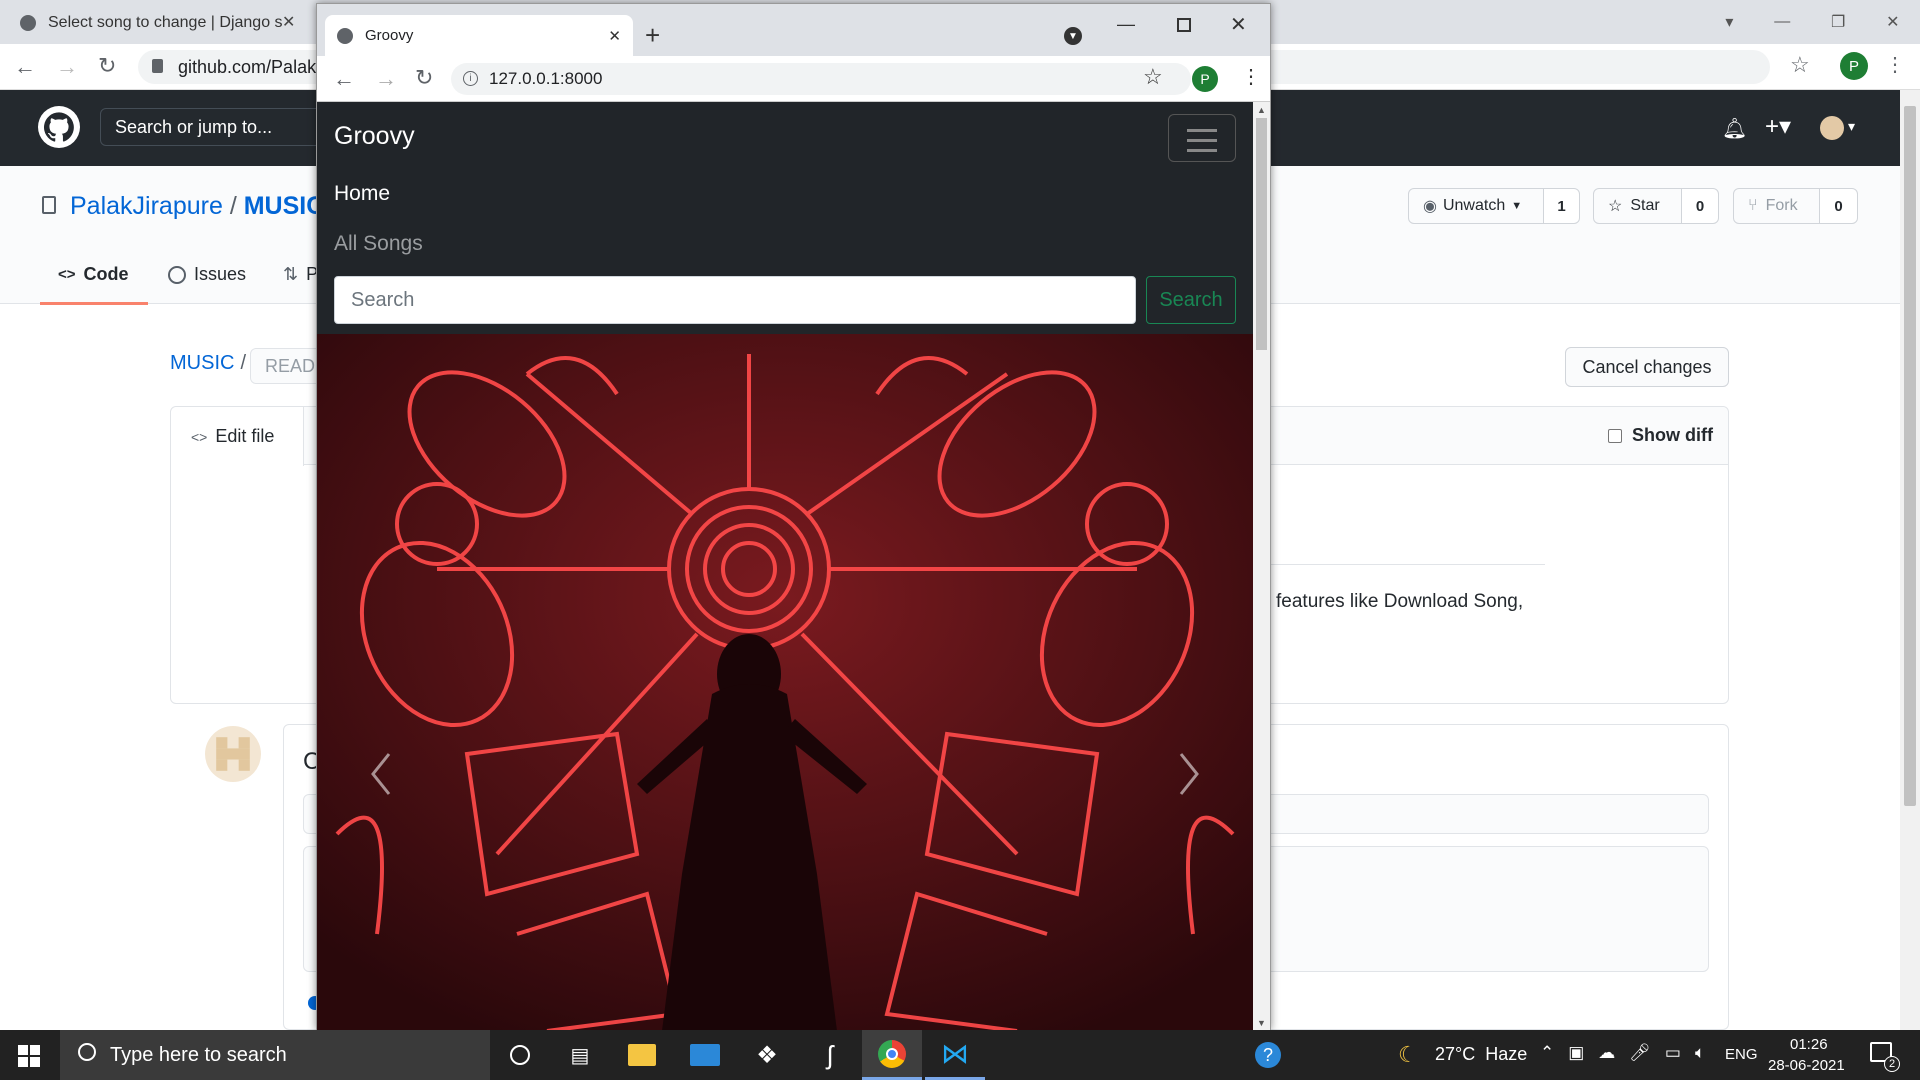 The width and height of the screenshot is (1920, 1080). Describe the element at coordinates (220, 274) in the screenshot. I see `tab-issues-label: Issues` at that location.